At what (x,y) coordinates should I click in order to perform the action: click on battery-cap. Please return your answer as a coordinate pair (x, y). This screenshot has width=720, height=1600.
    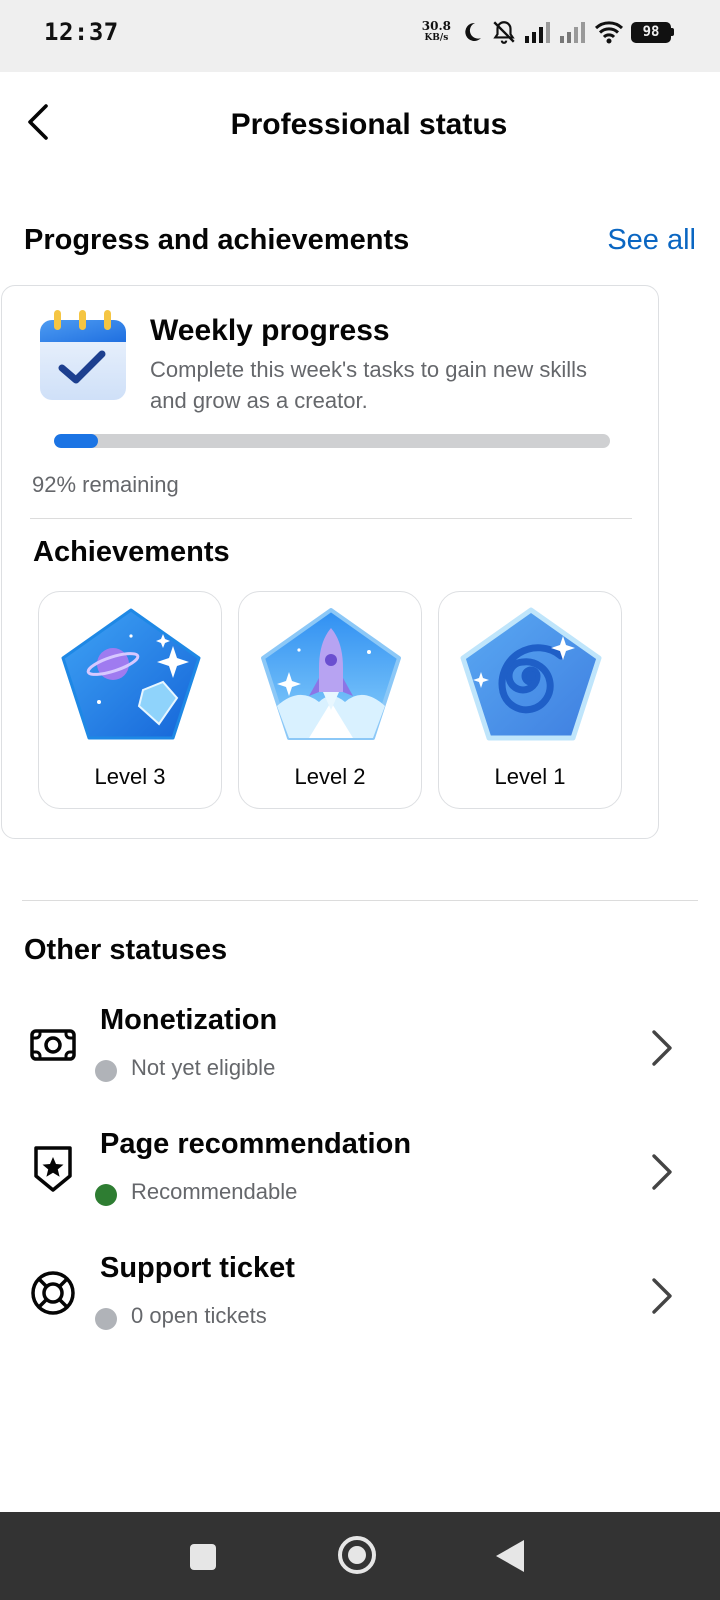
    Looking at the image, I should click on (672, 32).